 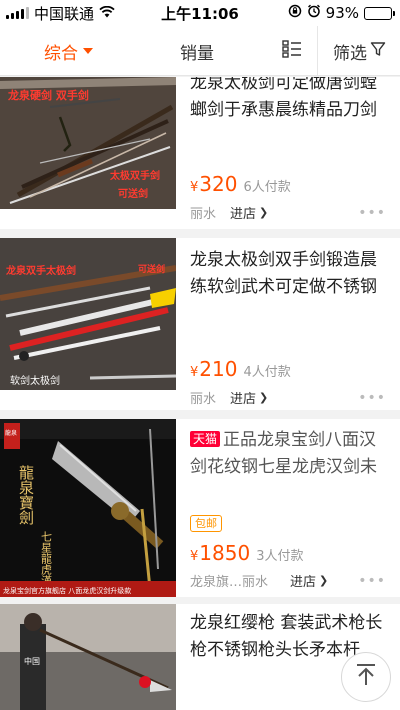 What do you see at coordinates (11, 433) in the screenshot?
I see `image-label: 龍泉` at bounding box center [11, 433].